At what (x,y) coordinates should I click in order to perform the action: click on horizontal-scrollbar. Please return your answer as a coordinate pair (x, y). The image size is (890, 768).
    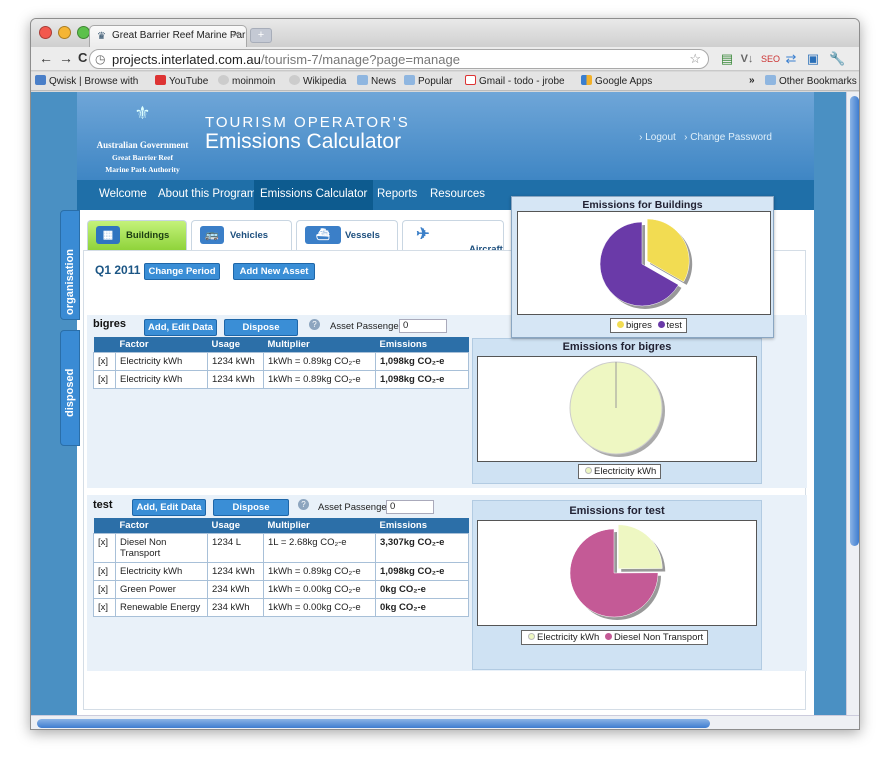
    Looking at the image, I should click on (445, 722).